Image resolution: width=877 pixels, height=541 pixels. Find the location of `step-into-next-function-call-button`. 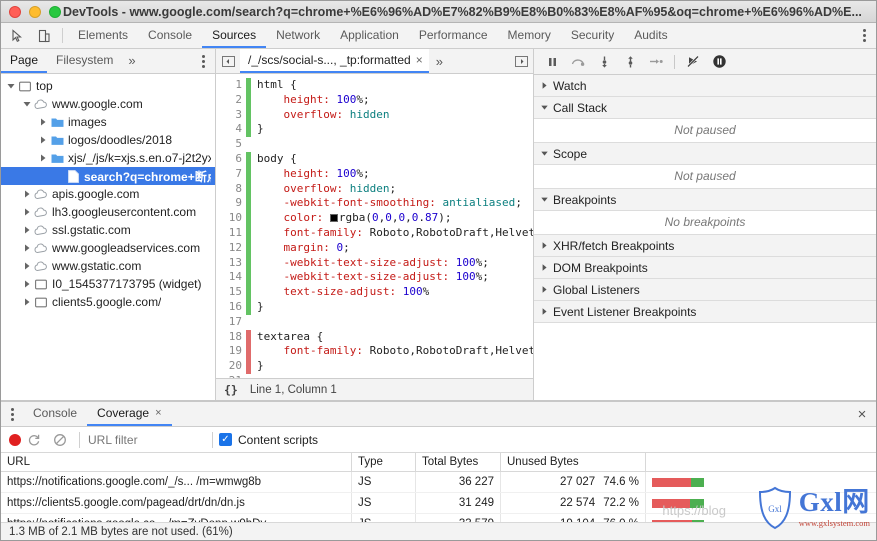

step-into-next-function-call-button is located at coordinates (604, 62).